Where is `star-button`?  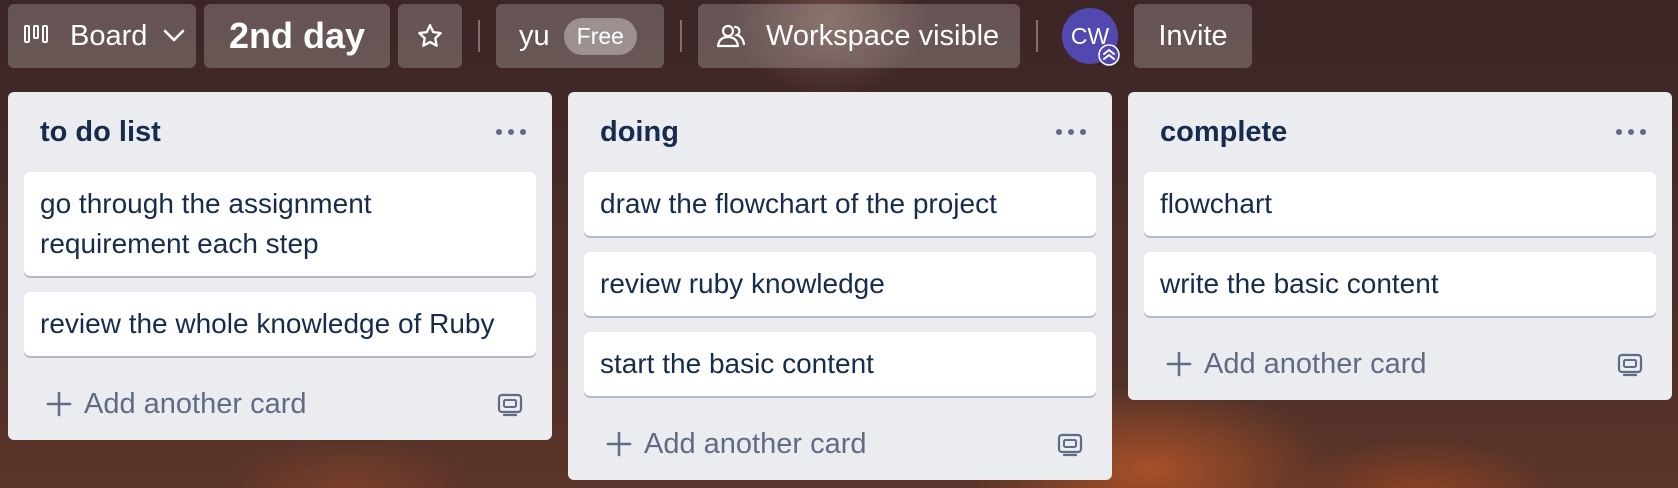
star-button is located at coordinates (430, 36).